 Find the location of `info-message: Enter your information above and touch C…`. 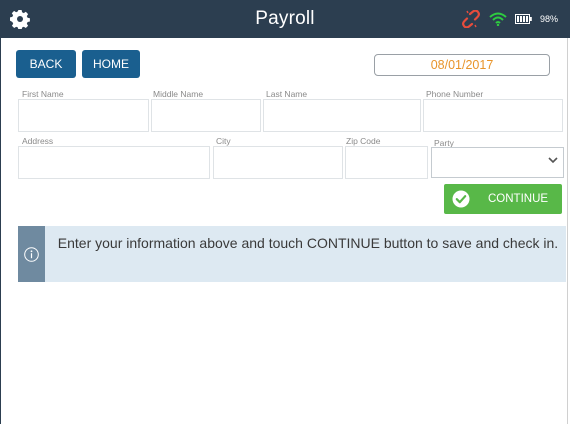

info-message: Enter your information above and touch C… is located at coordinates (308, 243).